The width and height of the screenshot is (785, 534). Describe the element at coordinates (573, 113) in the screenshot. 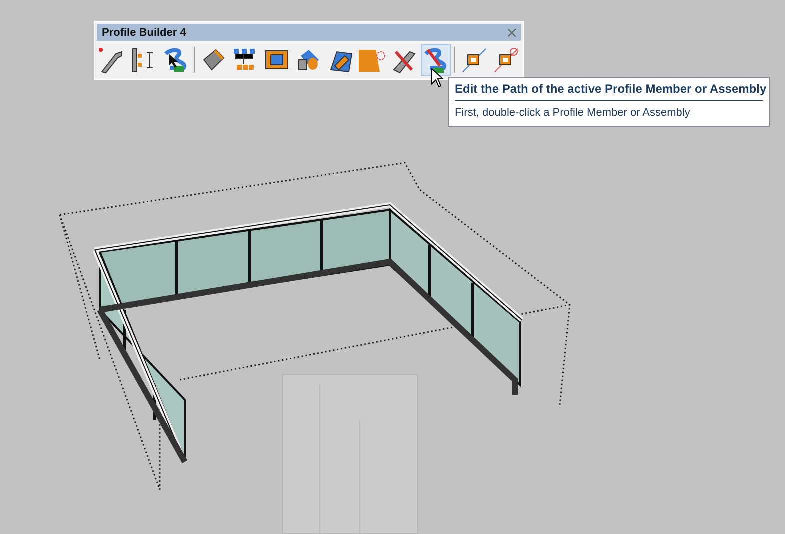

I see `tooltip-hint: First, double-click a Profile Member or Assembly` at that location.